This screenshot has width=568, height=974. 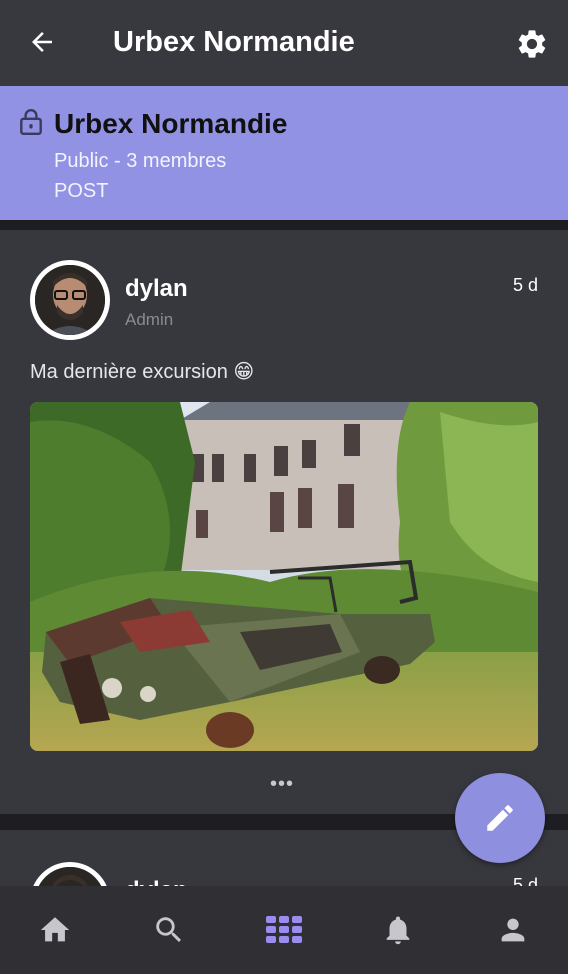 I want to click on arrow-left-icon, so click(x=42, y=42).